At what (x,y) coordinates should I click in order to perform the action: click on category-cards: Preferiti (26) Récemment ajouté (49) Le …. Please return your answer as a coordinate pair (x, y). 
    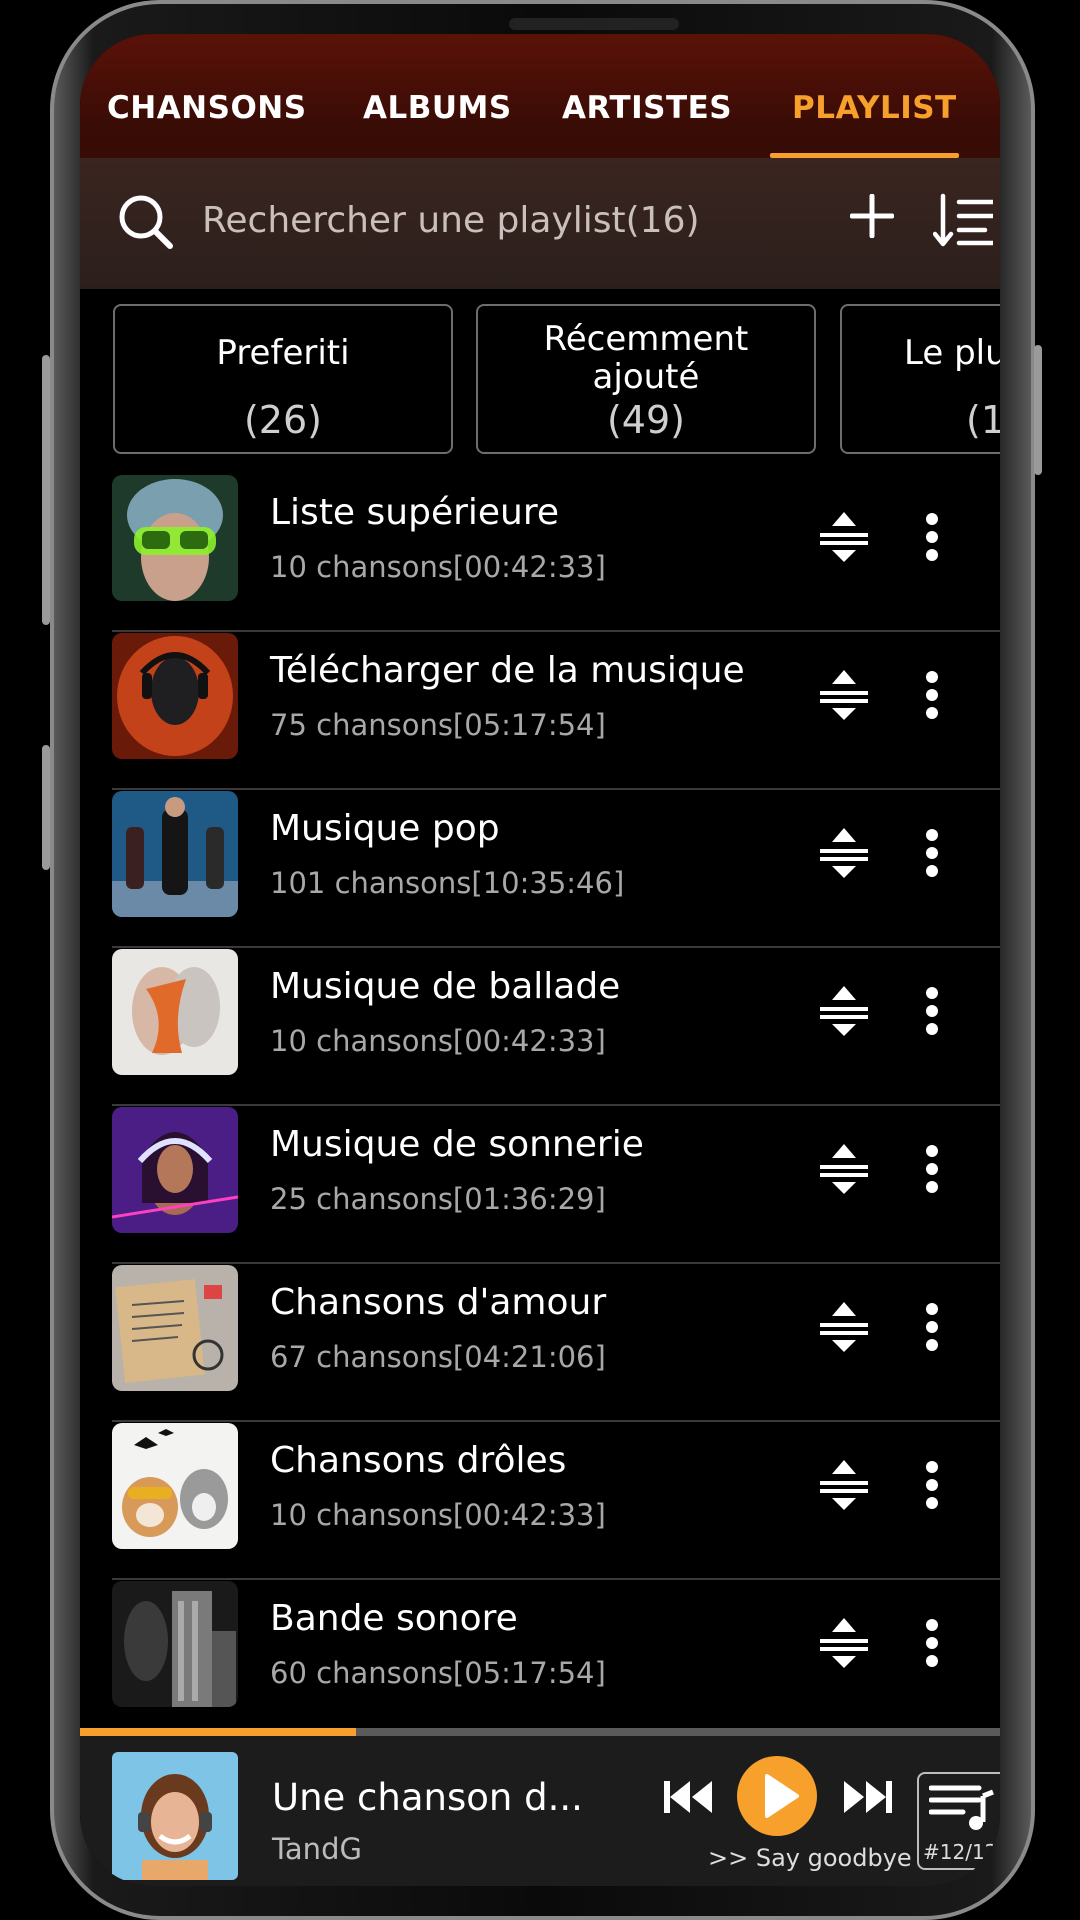
    Looking at the image, I should click on (540, 381).